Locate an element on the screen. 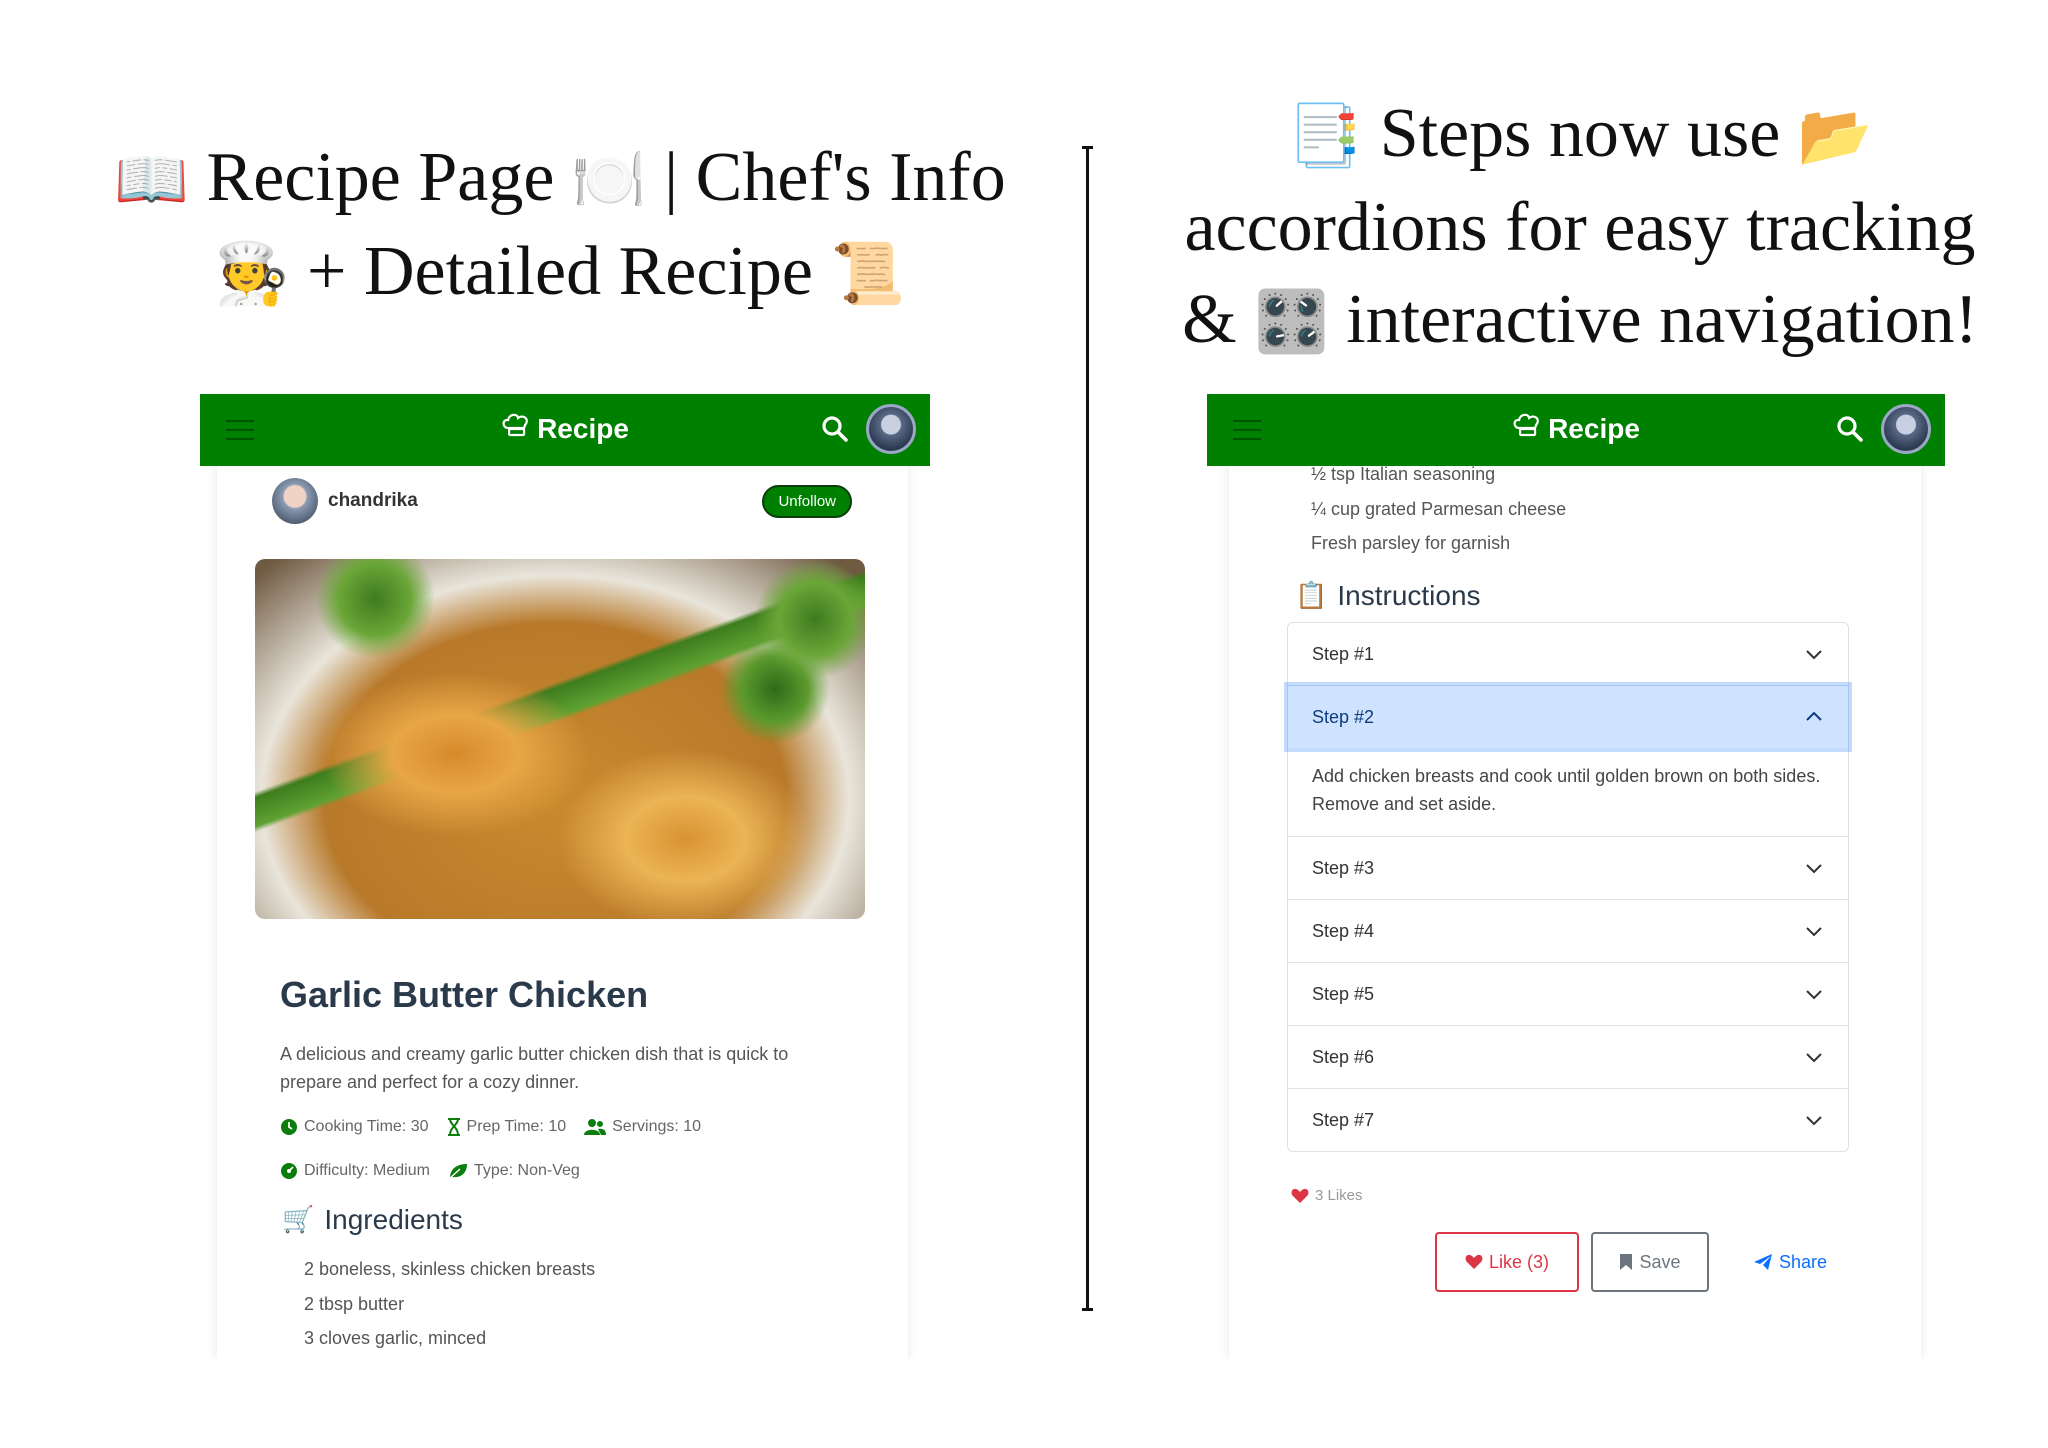 This screenshot has width=2048, height=1448. recipe-type: Type: Non-Veg is located at coordinates (514, 1171).